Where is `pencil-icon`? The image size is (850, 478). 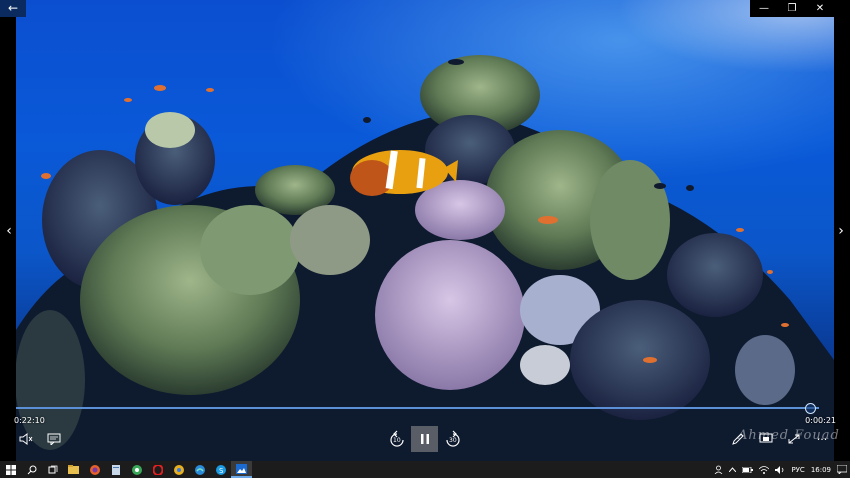
pencil-icon is located at coordinates (738, 439).